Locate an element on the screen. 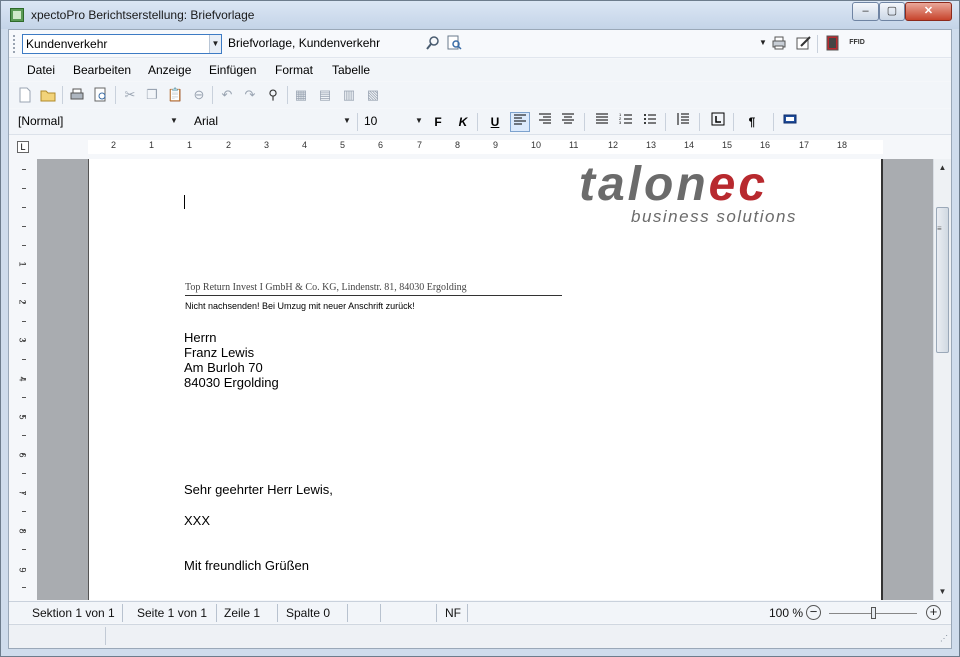  redo-icon: ↷ is located at coordinates (250, 95).